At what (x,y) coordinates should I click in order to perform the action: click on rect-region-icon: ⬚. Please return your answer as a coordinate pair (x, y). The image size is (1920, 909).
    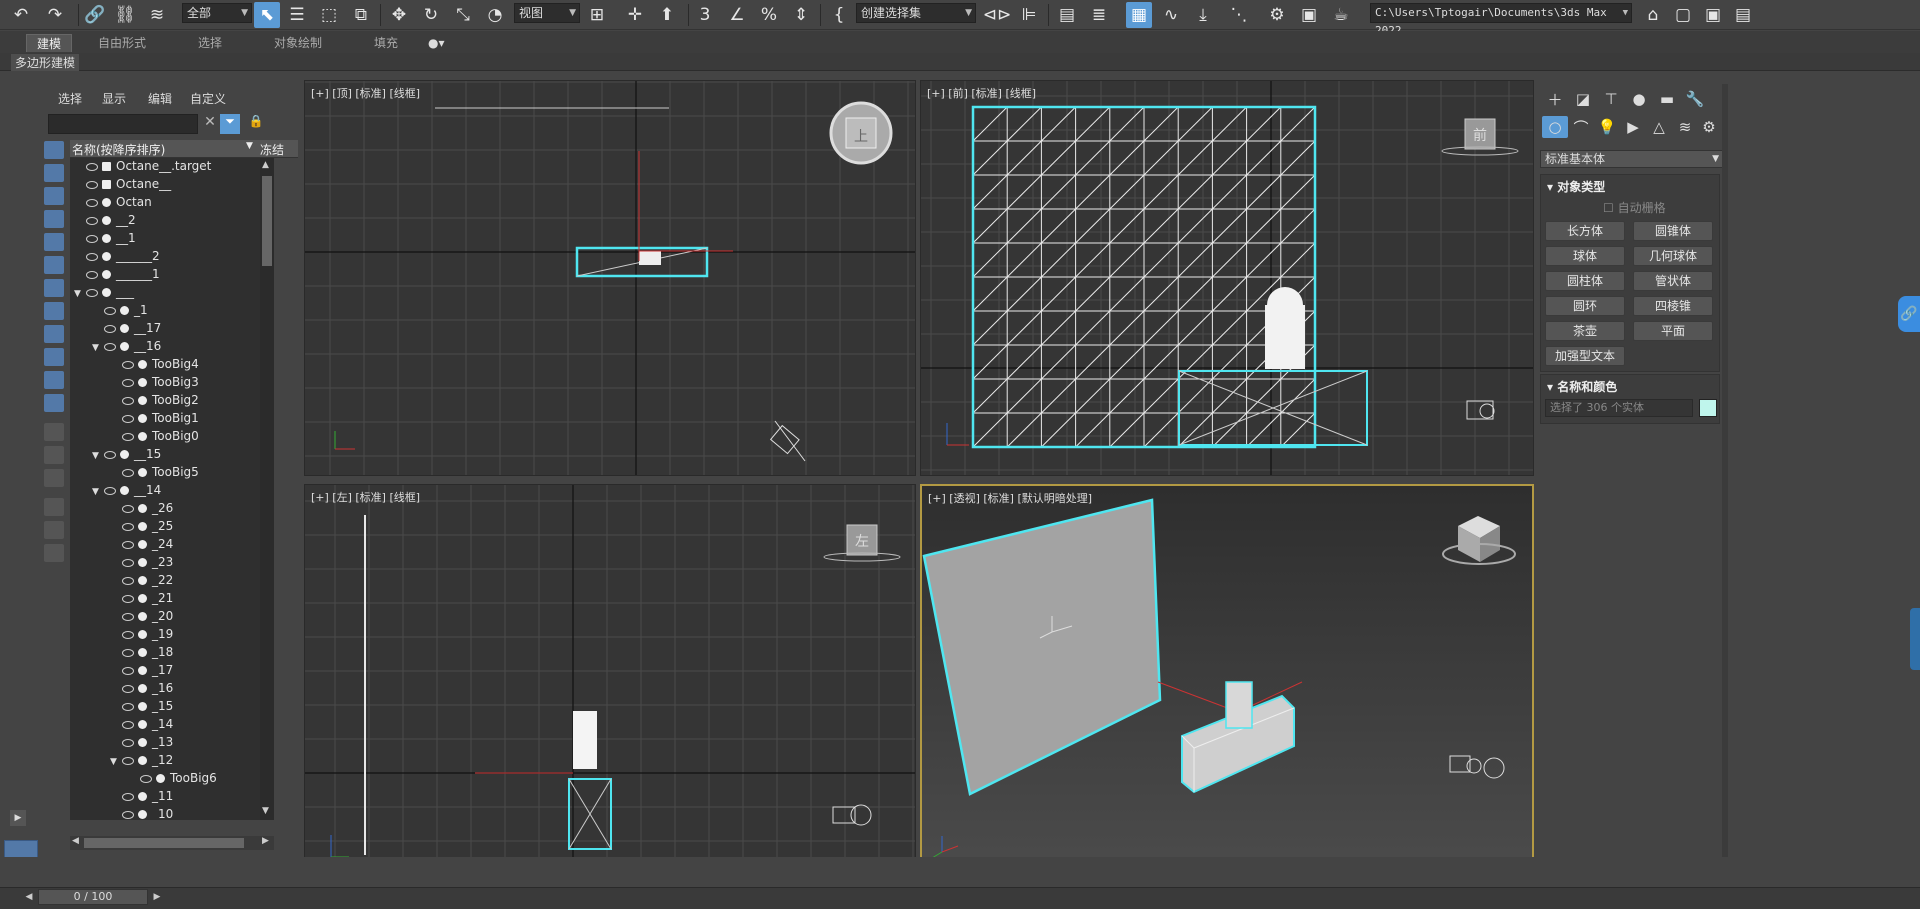
    Looking at the image, I should click on (329, 15).